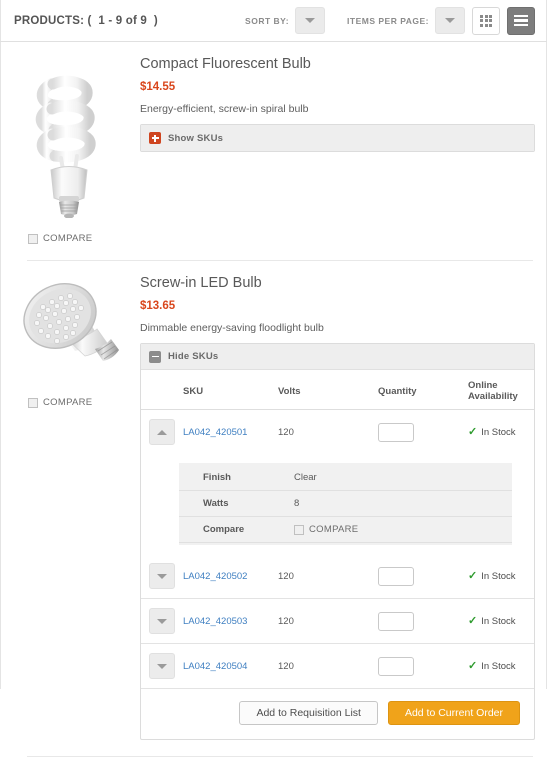 This screenshot has height=757, width=547. I want to click on table-row: LA042_420504 120 ✓ In Stock, so click(337, 666).